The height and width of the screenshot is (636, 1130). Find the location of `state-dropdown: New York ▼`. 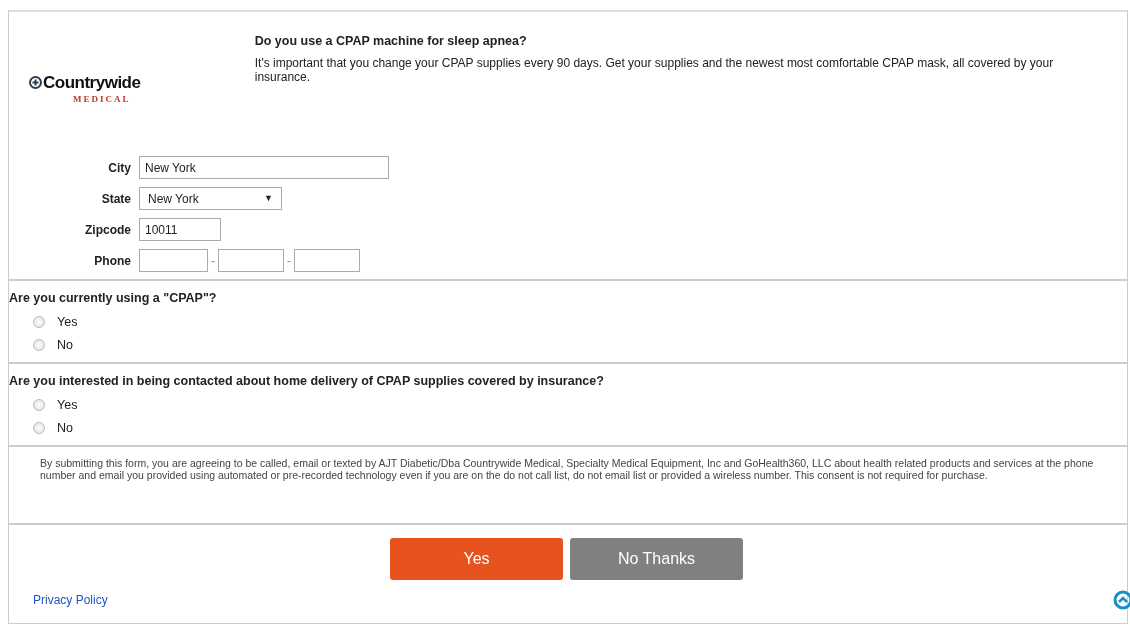

state-dropdown: New York ▼ is located at coordinates (210, 198).